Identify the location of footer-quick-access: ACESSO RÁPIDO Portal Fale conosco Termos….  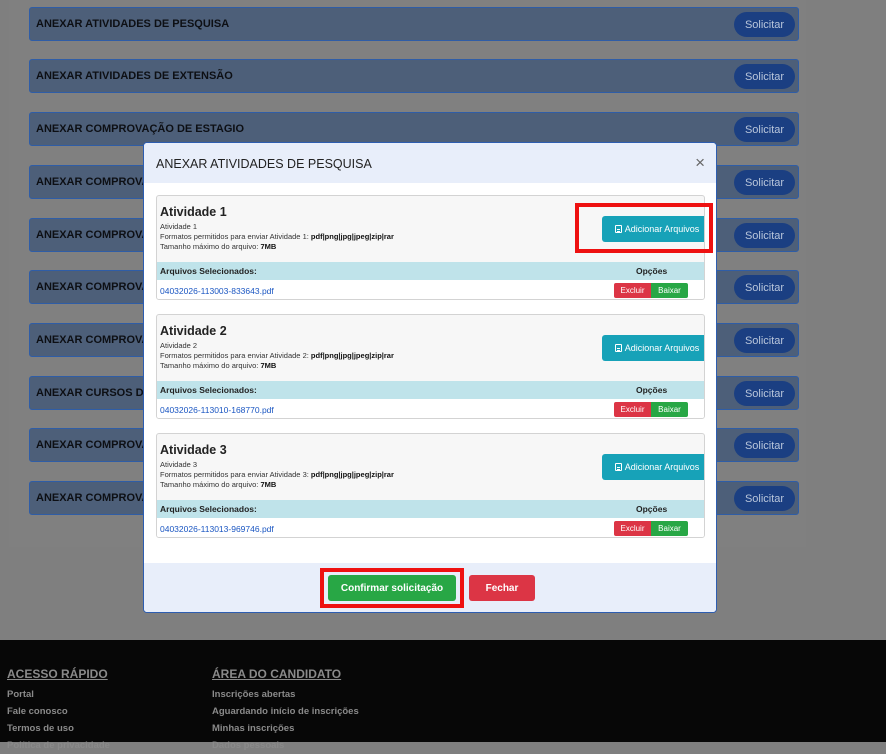
(58, 710).